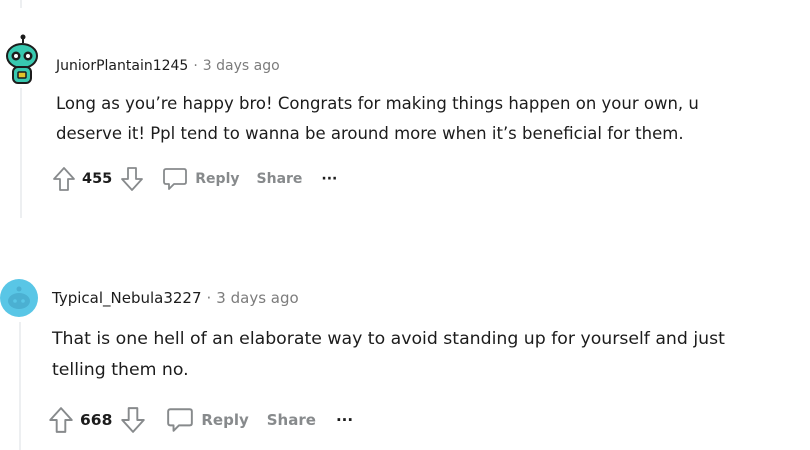 This screenshot has height=450, width=810. Describe the element at coordinates (120, 370) in the screenshot. I see `comment-body-line-2: telling them no.` at that location.